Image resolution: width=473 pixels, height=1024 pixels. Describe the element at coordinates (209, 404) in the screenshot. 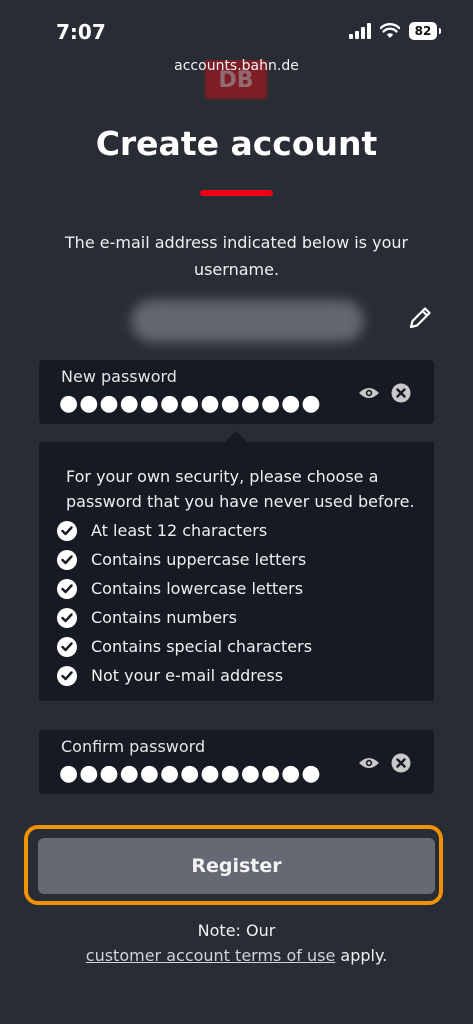

I see `new-password-input: ●●●●●●●●●●●●●` at that location.